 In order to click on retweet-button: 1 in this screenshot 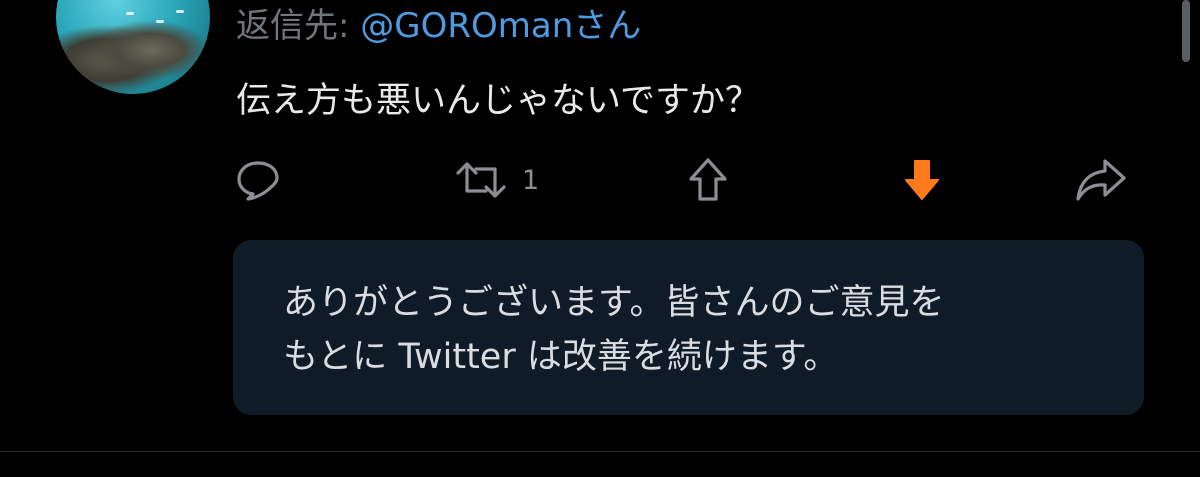, I will do `click(496, 180)`.